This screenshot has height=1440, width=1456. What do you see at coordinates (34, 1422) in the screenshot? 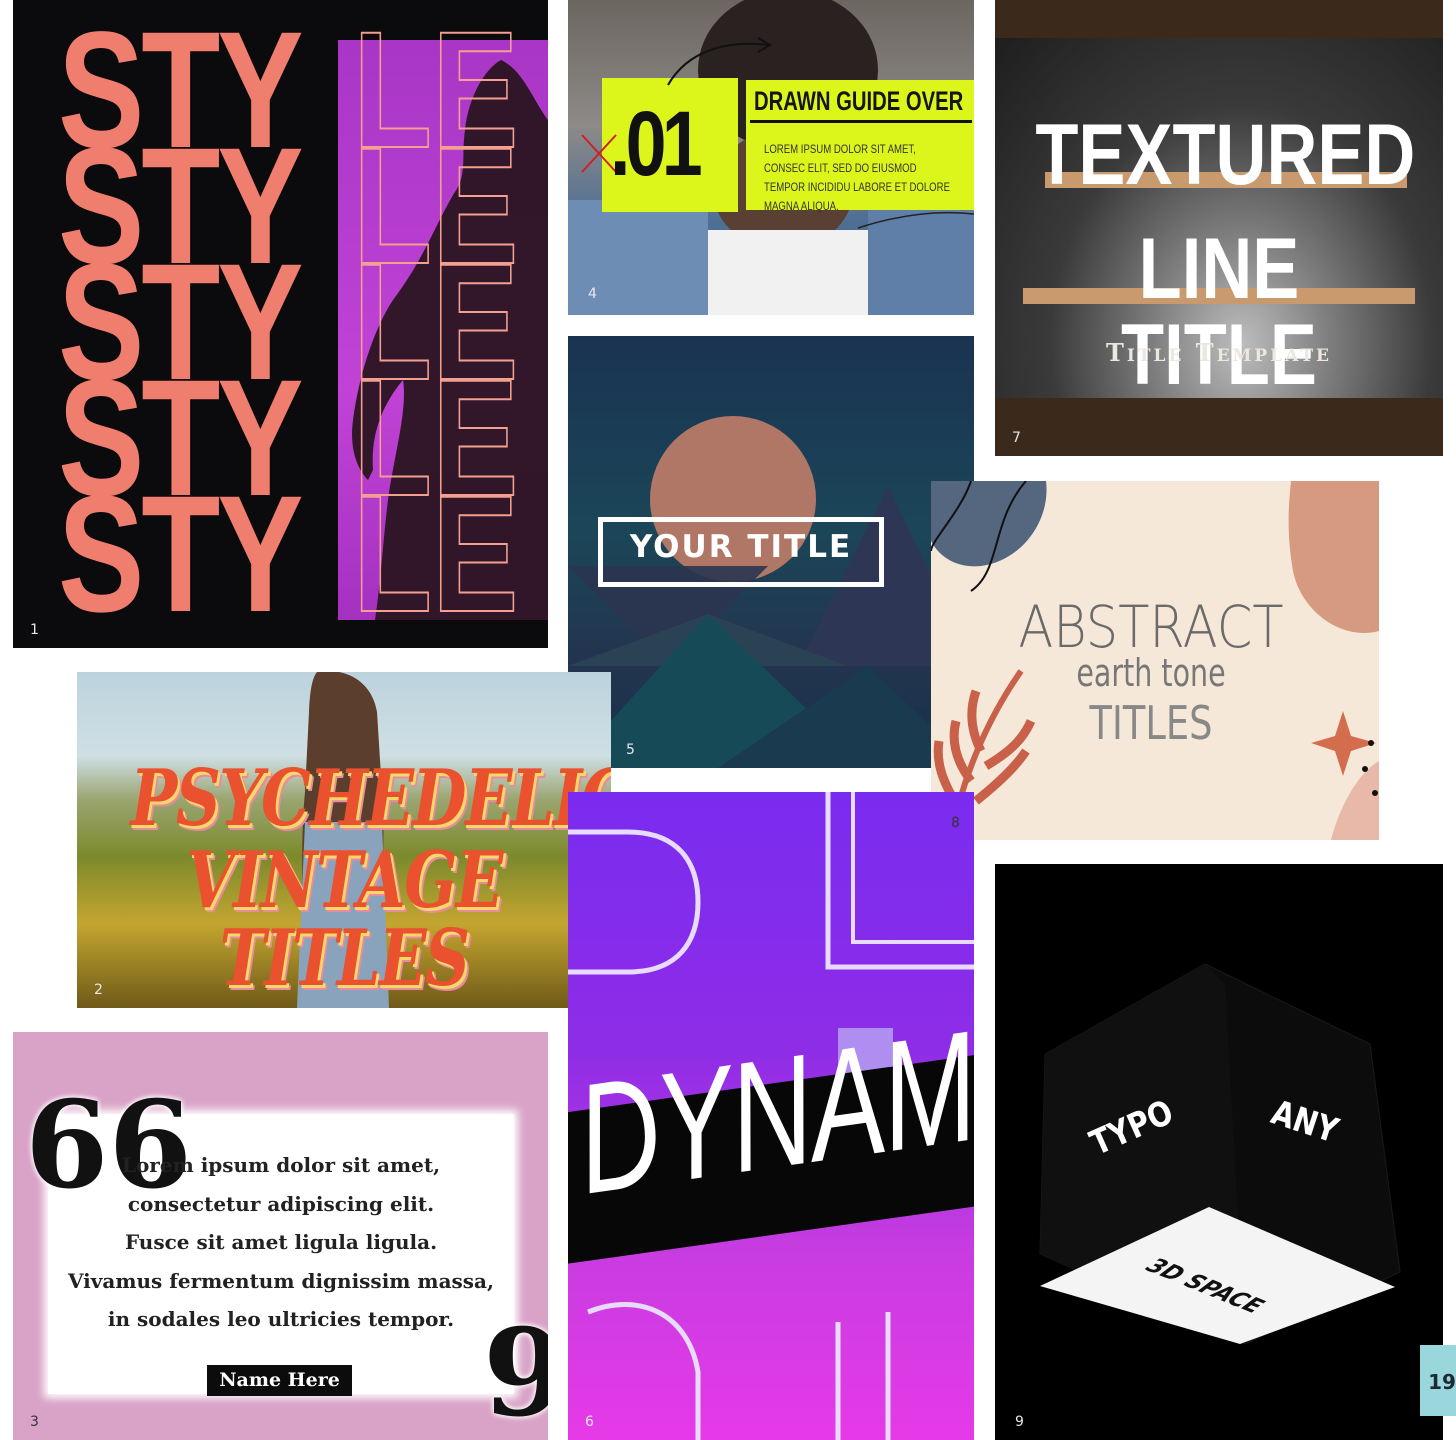
I see `panel-number: 3` at bounding box center [34, 1422].